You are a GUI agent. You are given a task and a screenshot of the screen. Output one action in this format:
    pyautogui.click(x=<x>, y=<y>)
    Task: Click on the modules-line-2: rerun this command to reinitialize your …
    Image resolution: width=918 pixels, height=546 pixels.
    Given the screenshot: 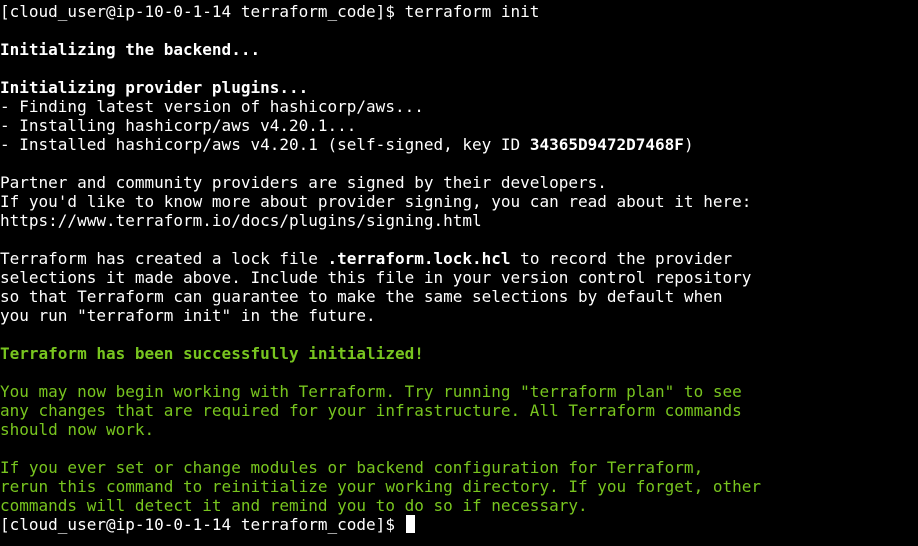 What is the action you would take?
    pyautogui.click(x=380, y=486)
    